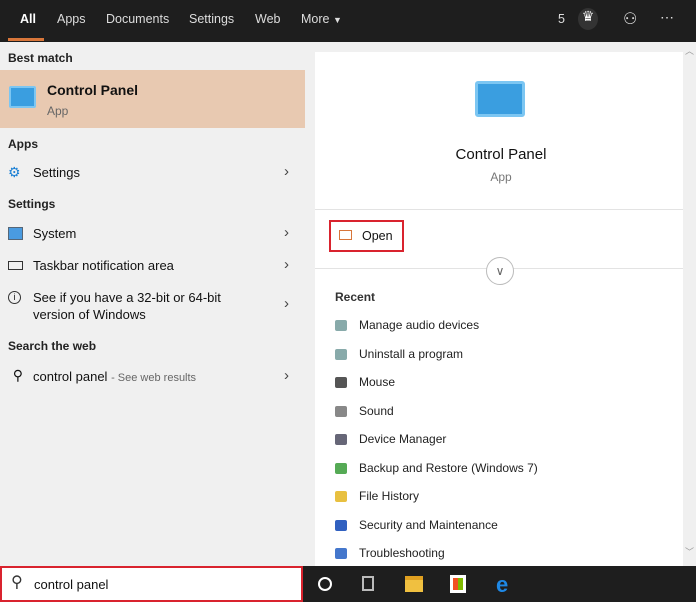  Describe the element at coordinates (71, 19) in the screenshot. I see `tab-apps: Apps` at that location.